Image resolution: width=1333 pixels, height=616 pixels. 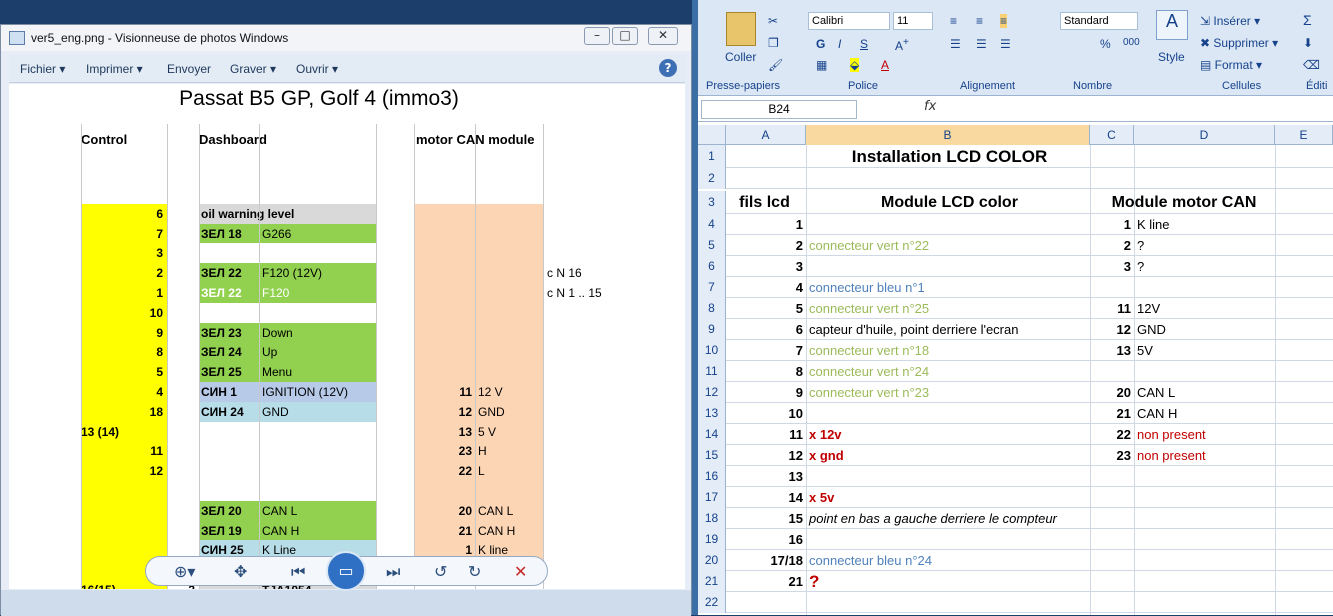 I want to click on row-header: 4, so click(x=712, y=224).